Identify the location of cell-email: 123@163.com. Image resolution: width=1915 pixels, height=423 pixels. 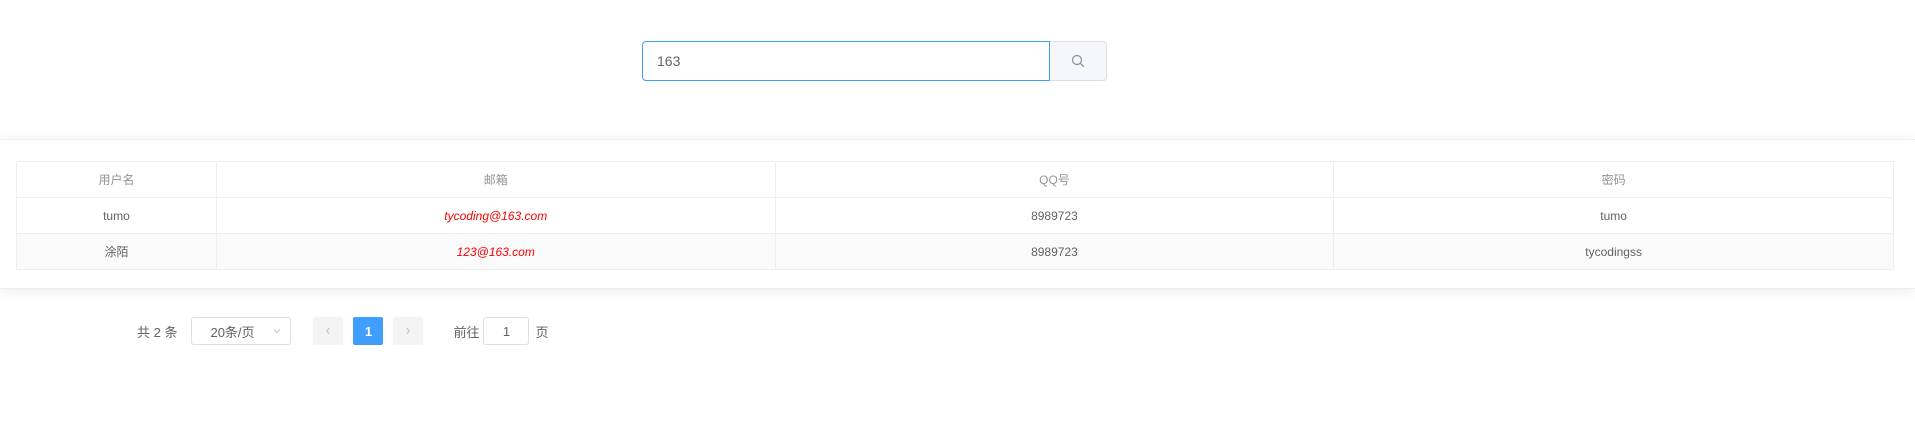
(495, 251).